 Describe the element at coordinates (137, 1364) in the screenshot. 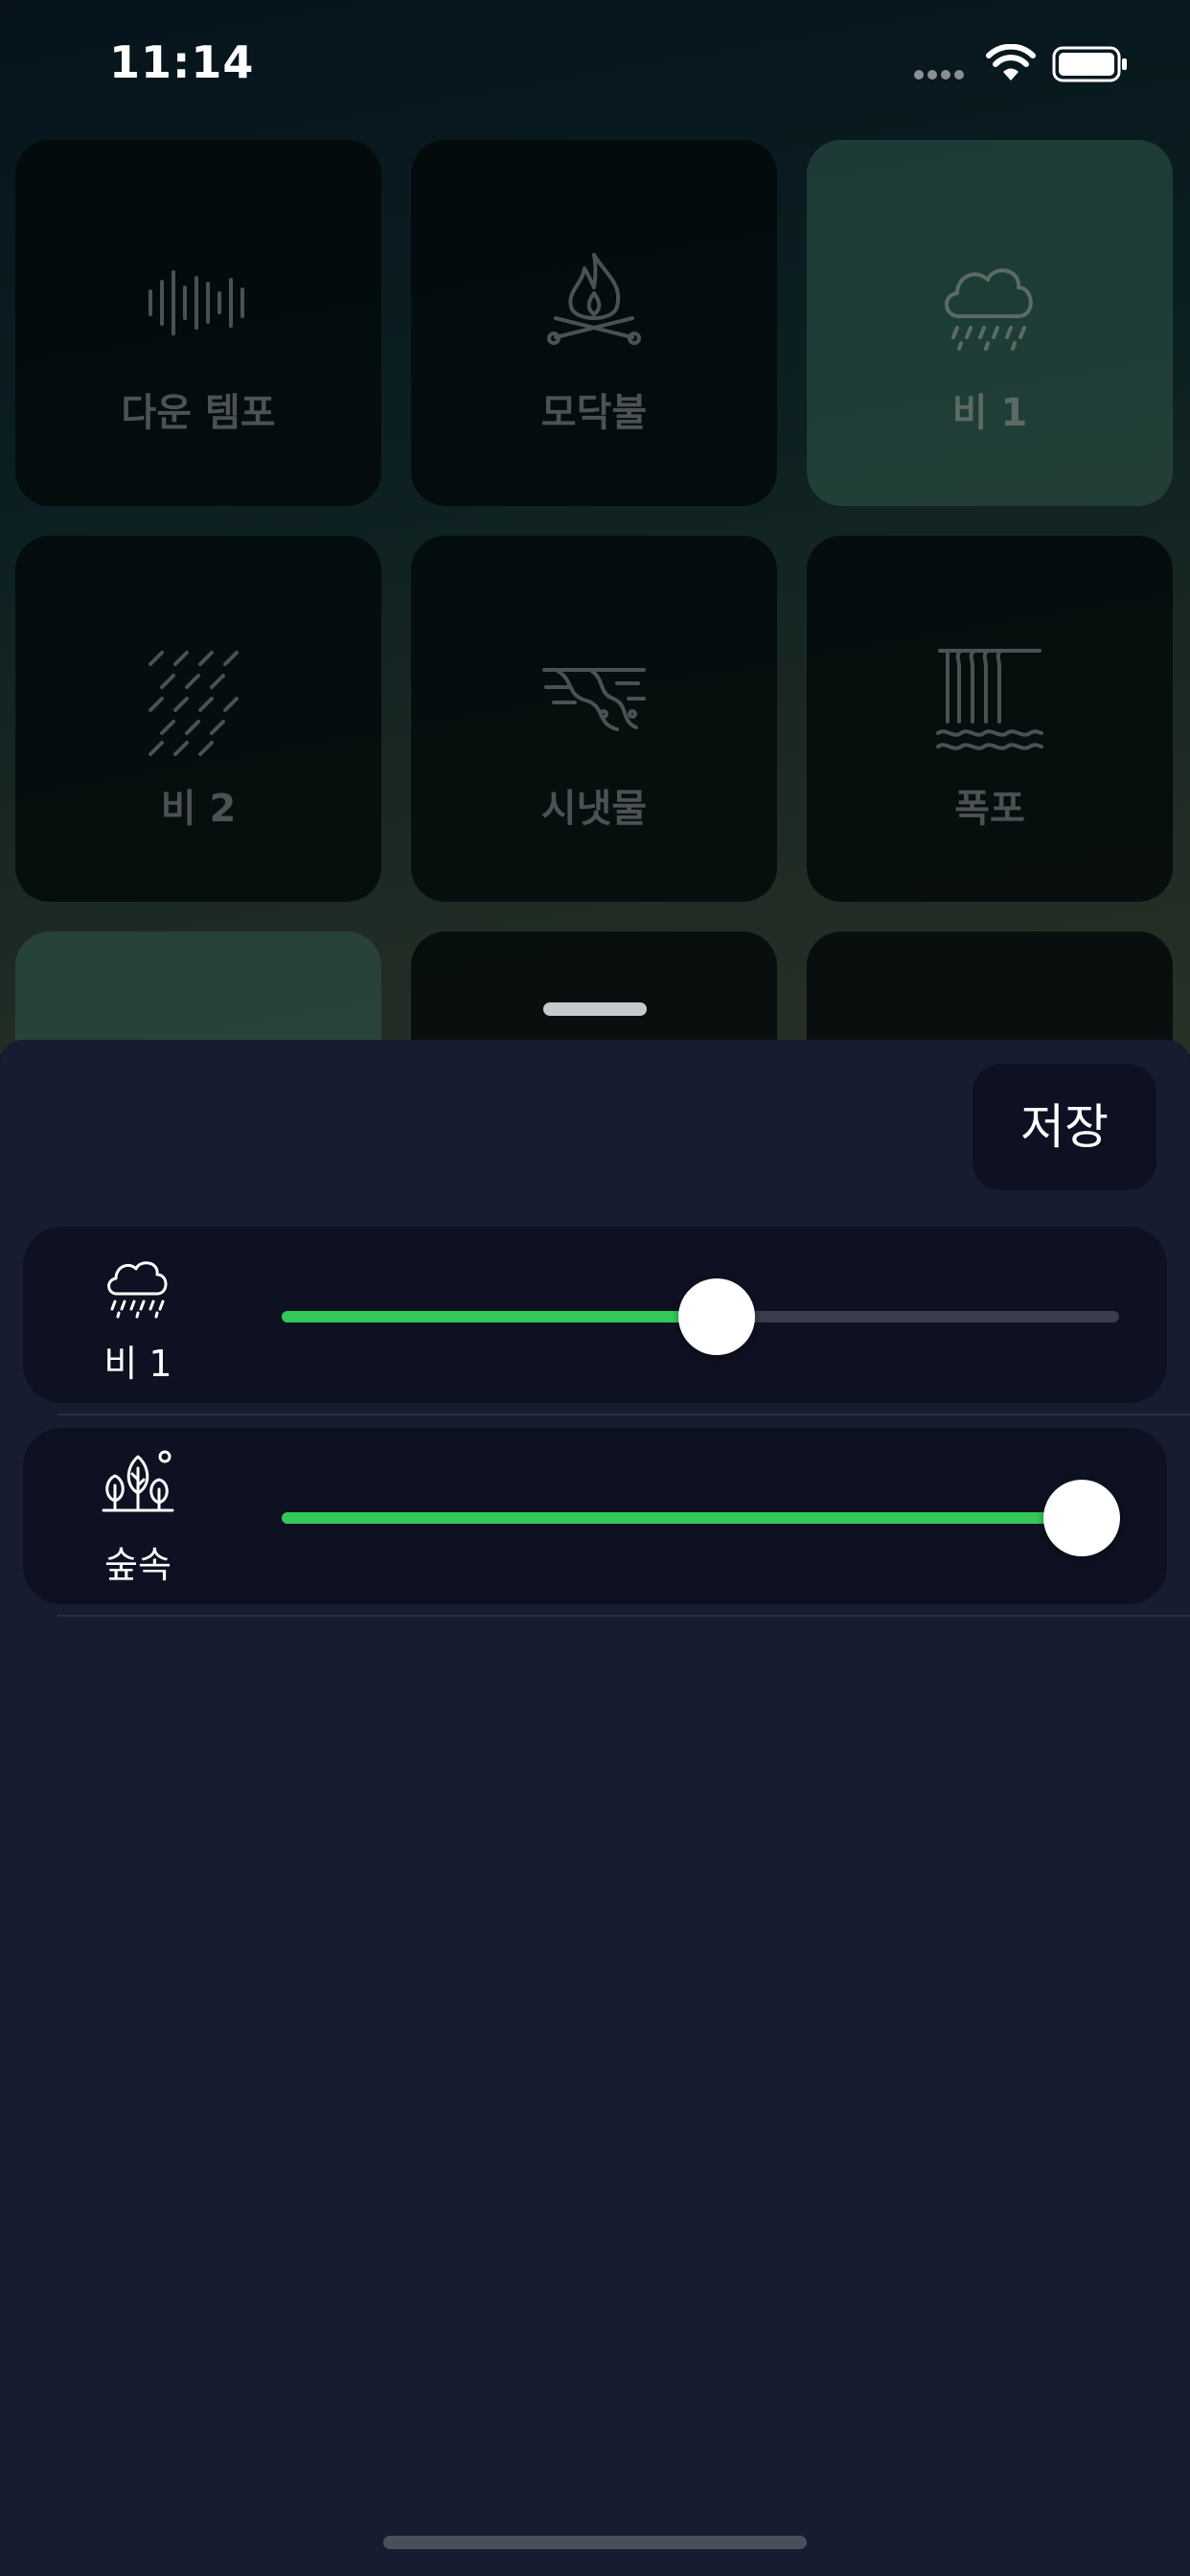

I see `mixer-row-label: 비 1` at that location.